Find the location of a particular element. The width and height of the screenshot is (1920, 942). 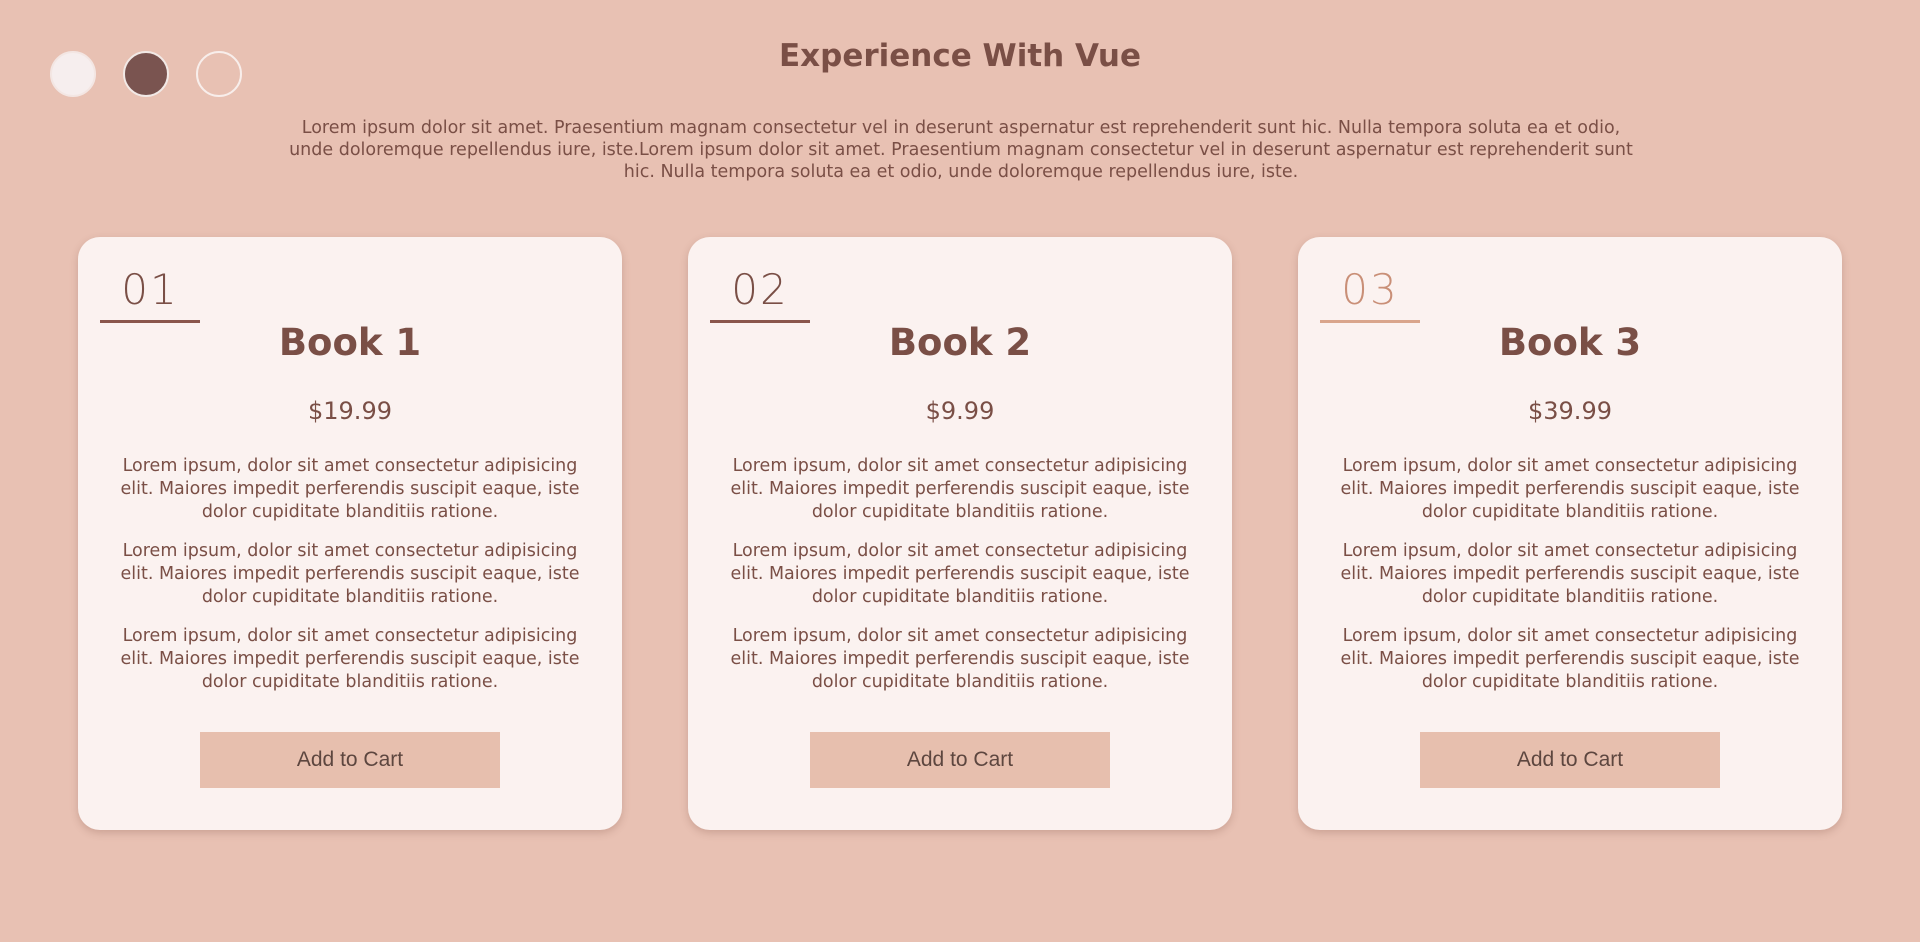

card-number: 01 is located at coordinates (150, 294).